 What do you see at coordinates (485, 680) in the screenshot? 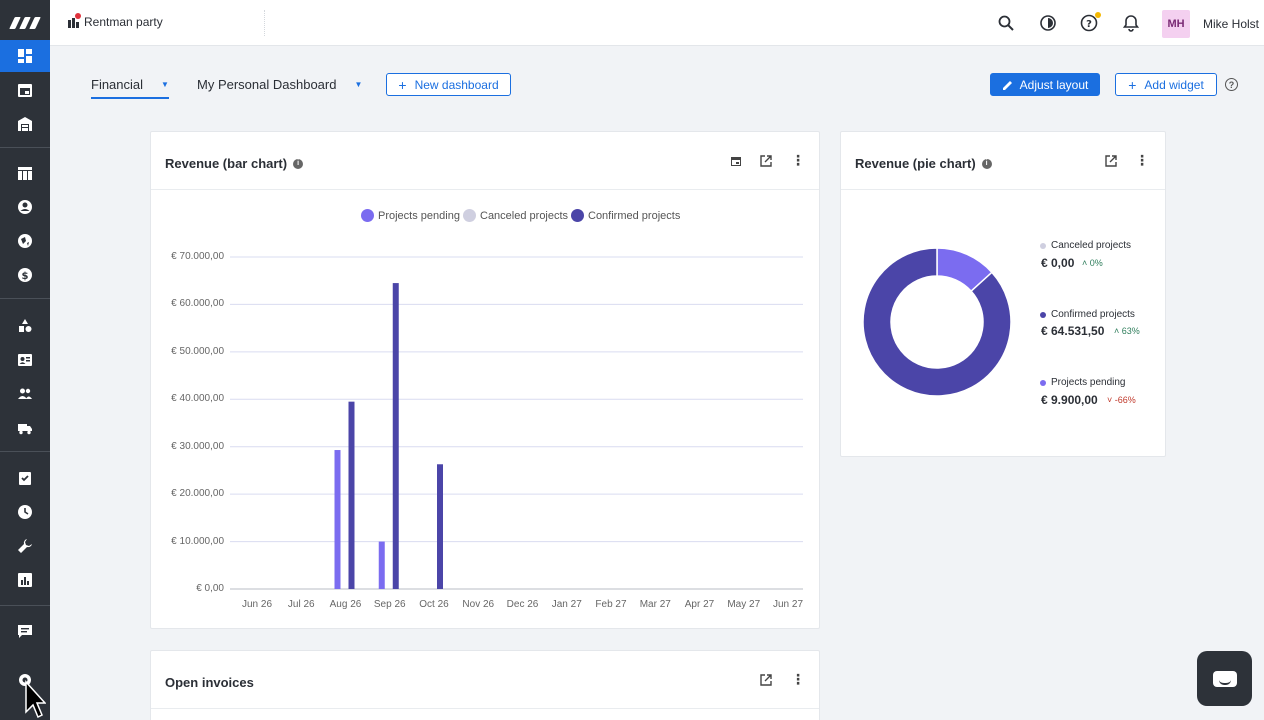
I see `widget-header: Open invoices ⋮` at bounding box center [485, 680].